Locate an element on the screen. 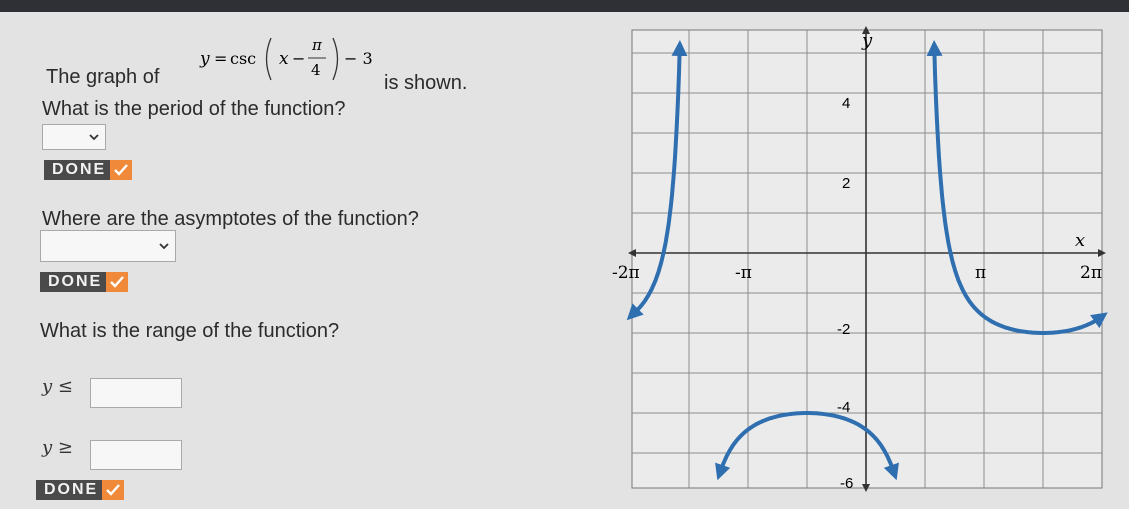 This screenshot has width=1129, height=509. y-tick-neg-4: -4 is located at coordinates (843, 407).